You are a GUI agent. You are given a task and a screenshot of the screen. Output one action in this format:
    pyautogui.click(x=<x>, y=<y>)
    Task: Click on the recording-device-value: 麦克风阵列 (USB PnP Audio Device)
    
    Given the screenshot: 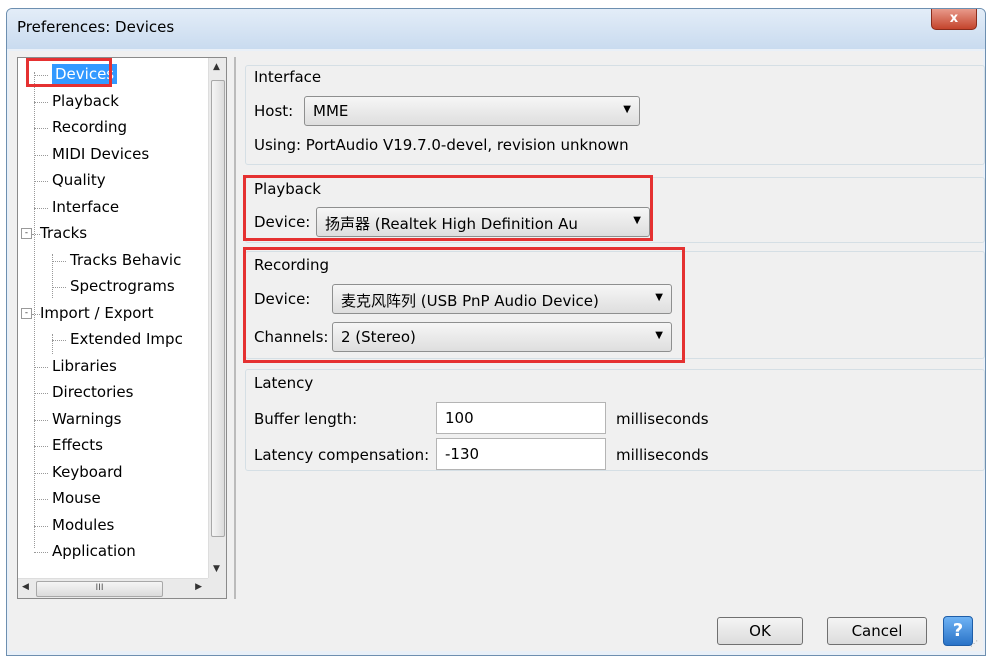 What is the action you would take?
    pyautogui.click(x=470, y=301)
    